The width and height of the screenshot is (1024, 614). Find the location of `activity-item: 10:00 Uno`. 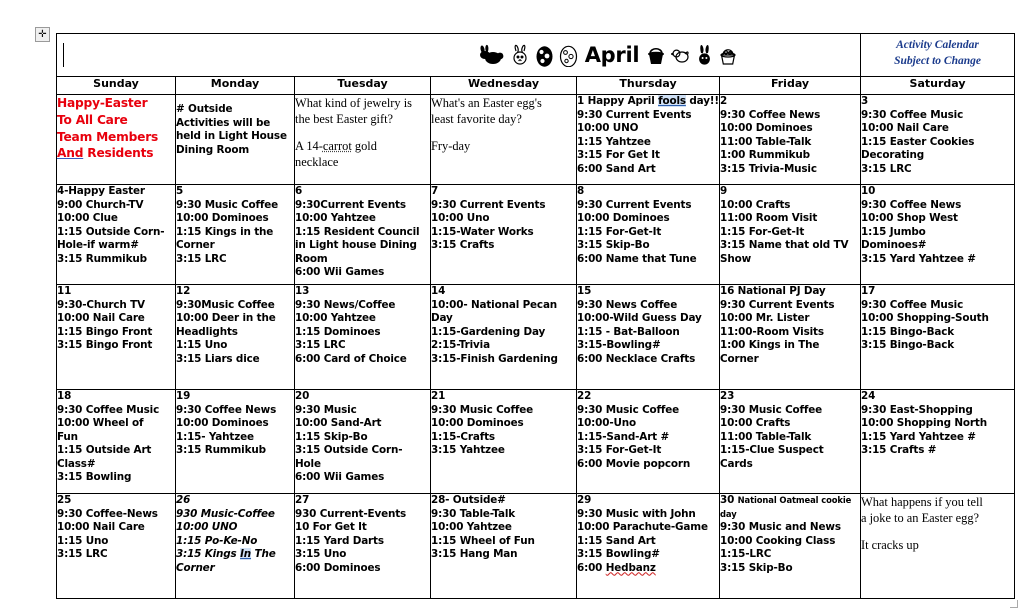

activity-item: 10:00 Uno is located at coordinates (503, 219).